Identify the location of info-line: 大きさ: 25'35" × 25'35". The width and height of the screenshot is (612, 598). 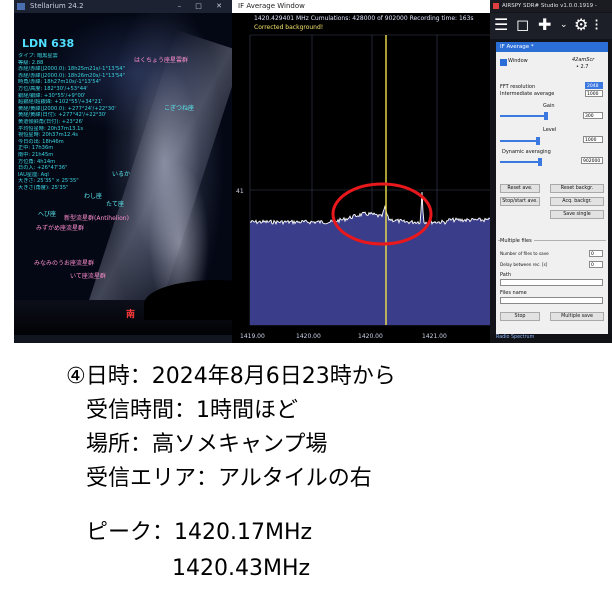
(48, 181).